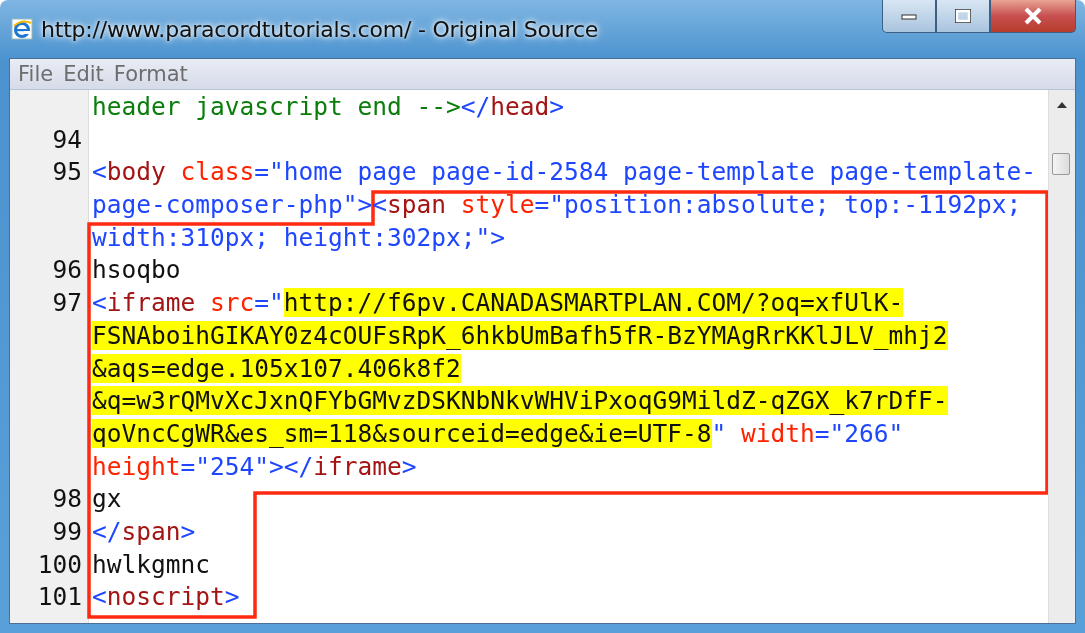 This screenshot has width=1085, height=633. What do you see at coordinates (151, 564) in the screenshot?
I see `code-line: hwlkgmnc` at bounding box center [151, 564].